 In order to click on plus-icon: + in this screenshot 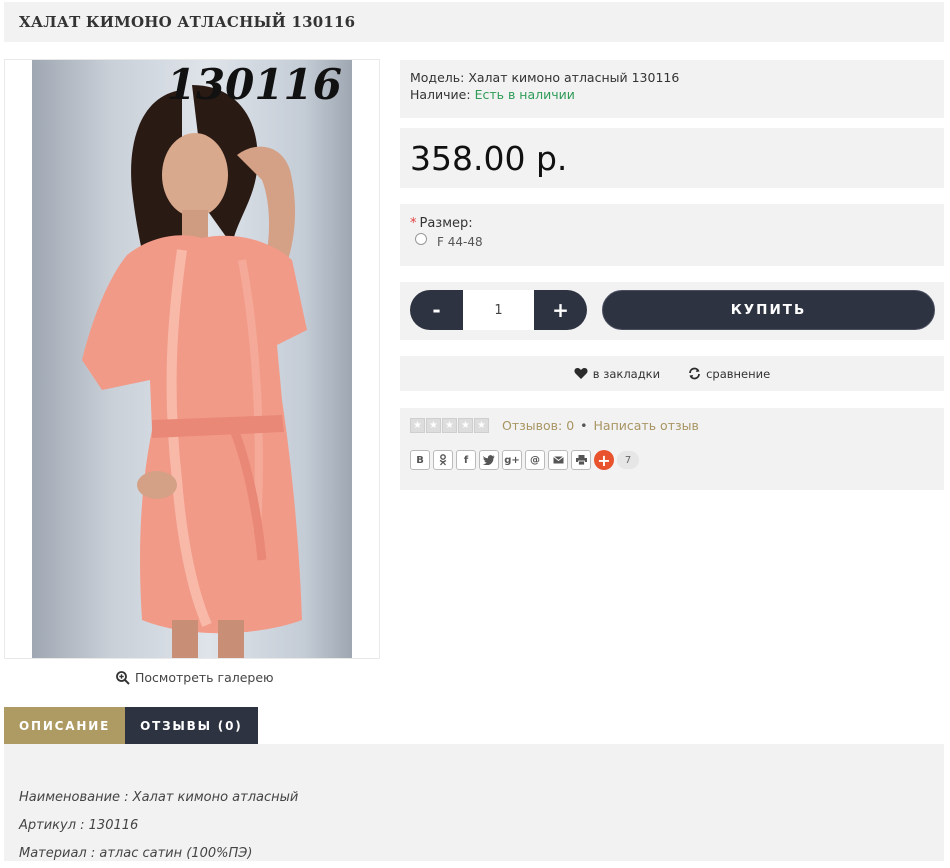, I will do `click(604, 460)`.